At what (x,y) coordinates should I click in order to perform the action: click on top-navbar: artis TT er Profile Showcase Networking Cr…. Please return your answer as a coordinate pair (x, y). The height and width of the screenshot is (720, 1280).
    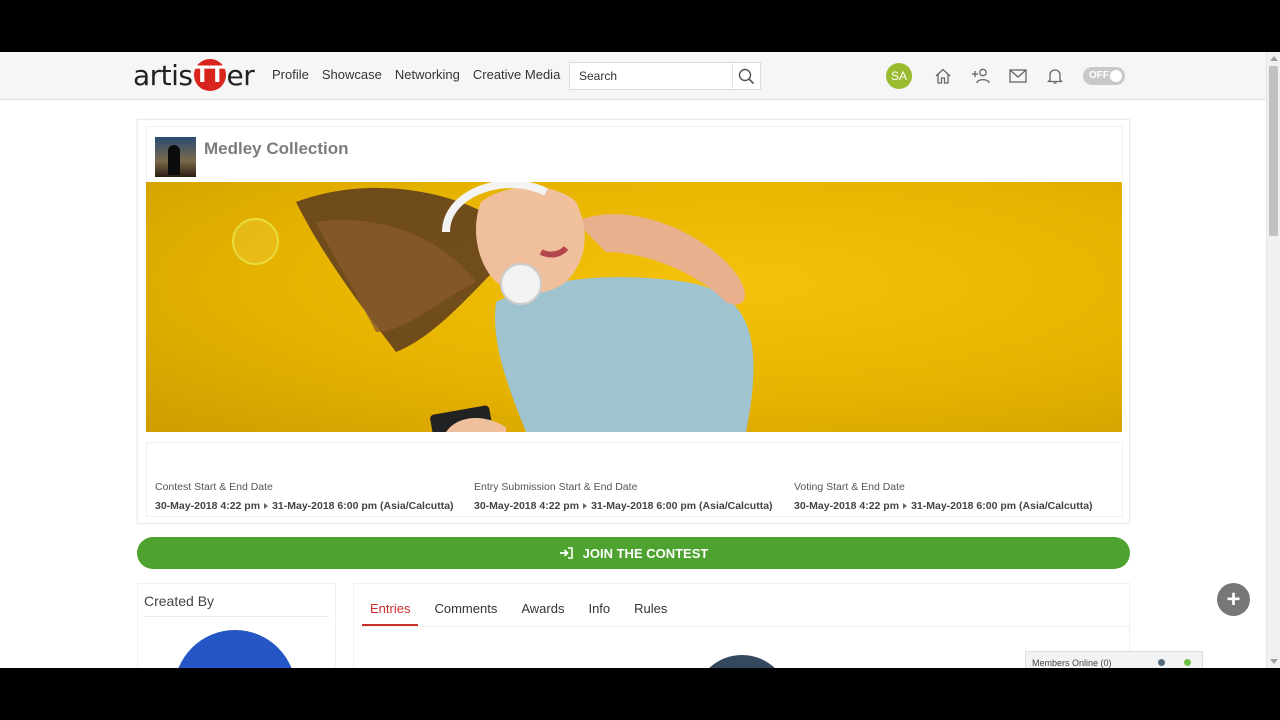
    Looking at the image, I should click on (633, 76).